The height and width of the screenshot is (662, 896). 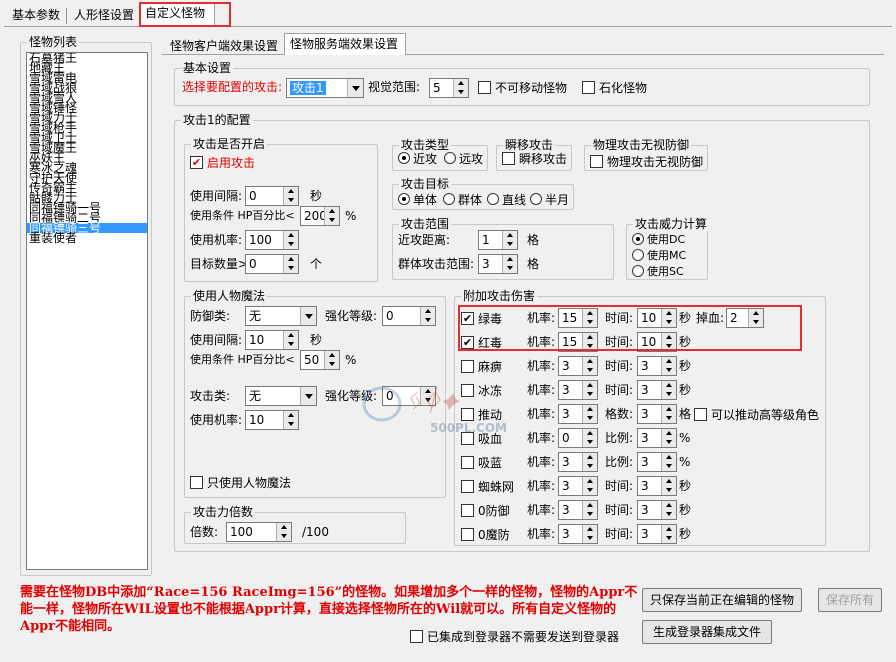 I want to click on extra-7-checkbox: 蜘蛛网, so click(x=487, y=486).